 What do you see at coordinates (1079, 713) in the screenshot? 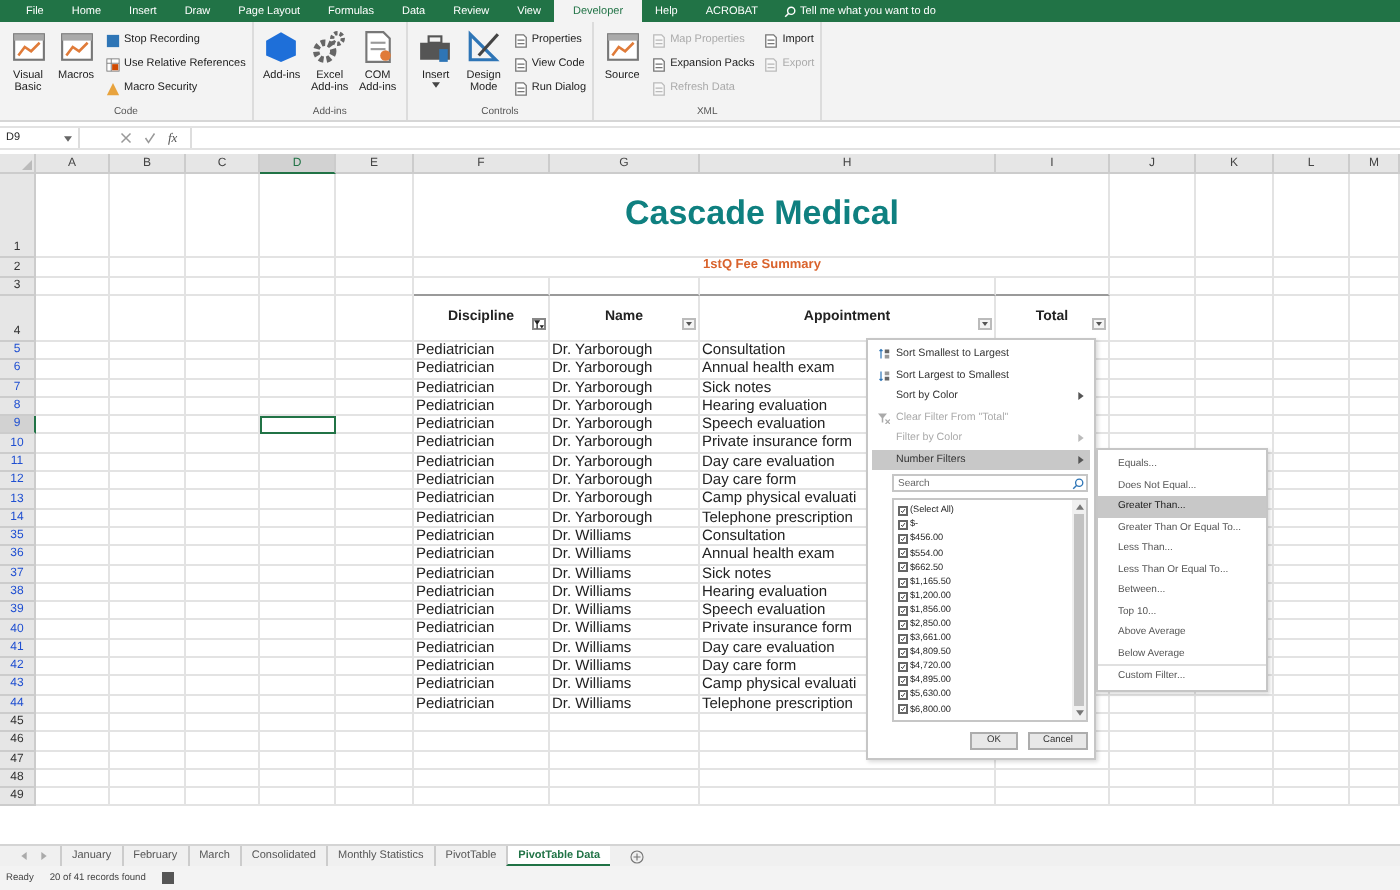
I see `scroll-down-icon` at bounding box center [1079, 713].